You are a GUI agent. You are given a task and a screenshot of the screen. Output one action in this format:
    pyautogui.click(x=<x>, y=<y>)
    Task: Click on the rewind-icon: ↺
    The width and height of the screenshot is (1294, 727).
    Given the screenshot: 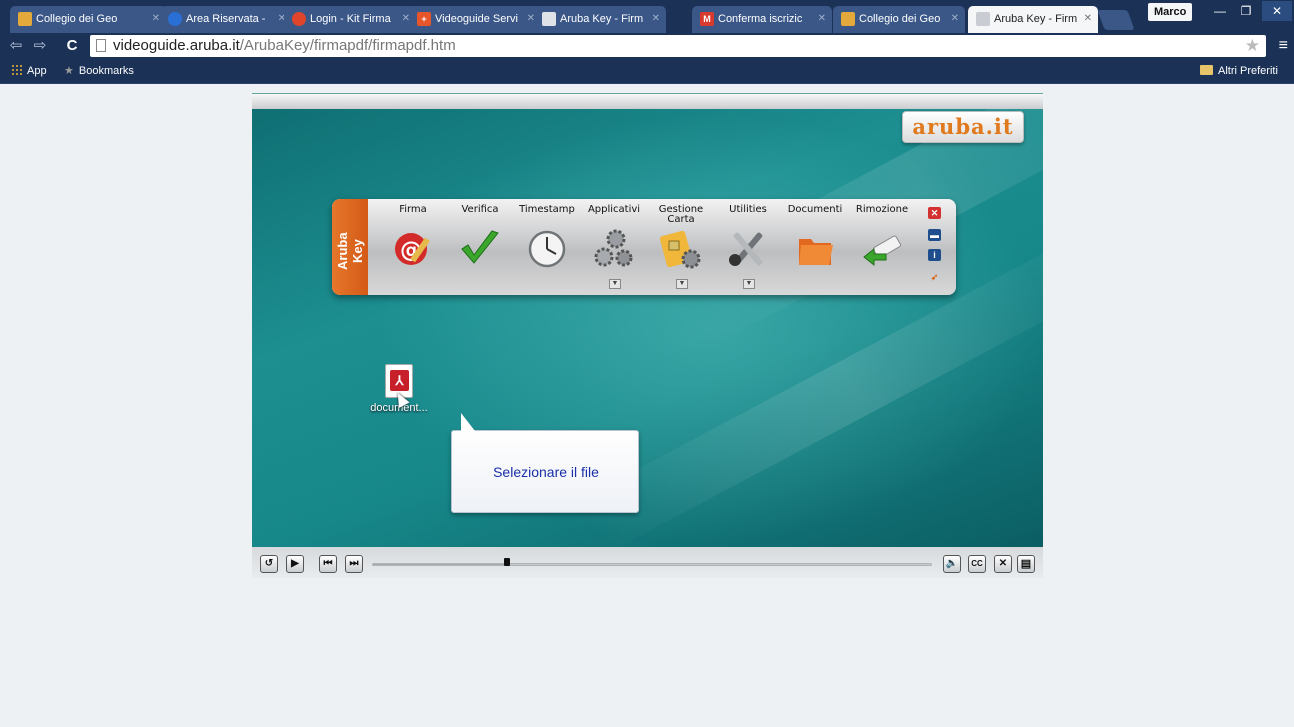 What is the action you would take?
    pyautogui.click(x=269, y=564)
    